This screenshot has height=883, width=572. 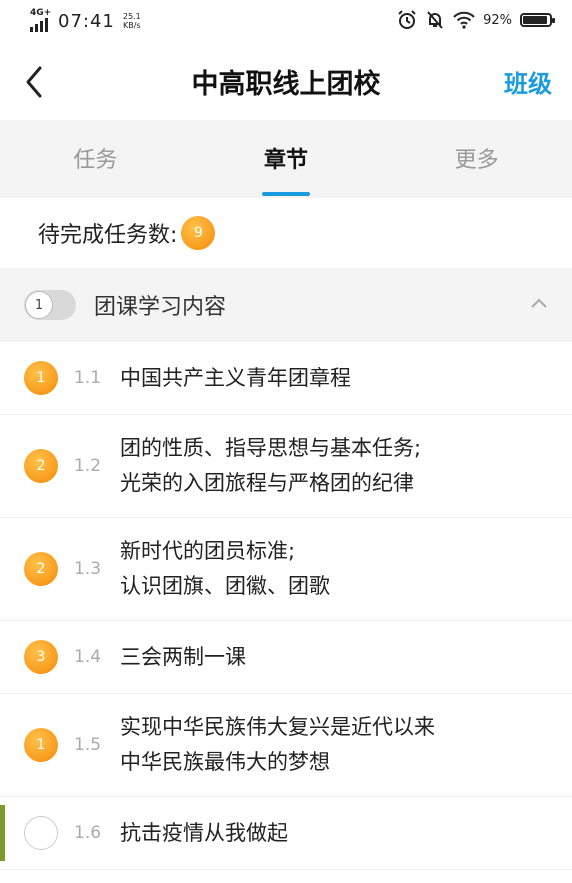 I want to click on chapter-title: 团课学习内容, so click(x=160, y=307).